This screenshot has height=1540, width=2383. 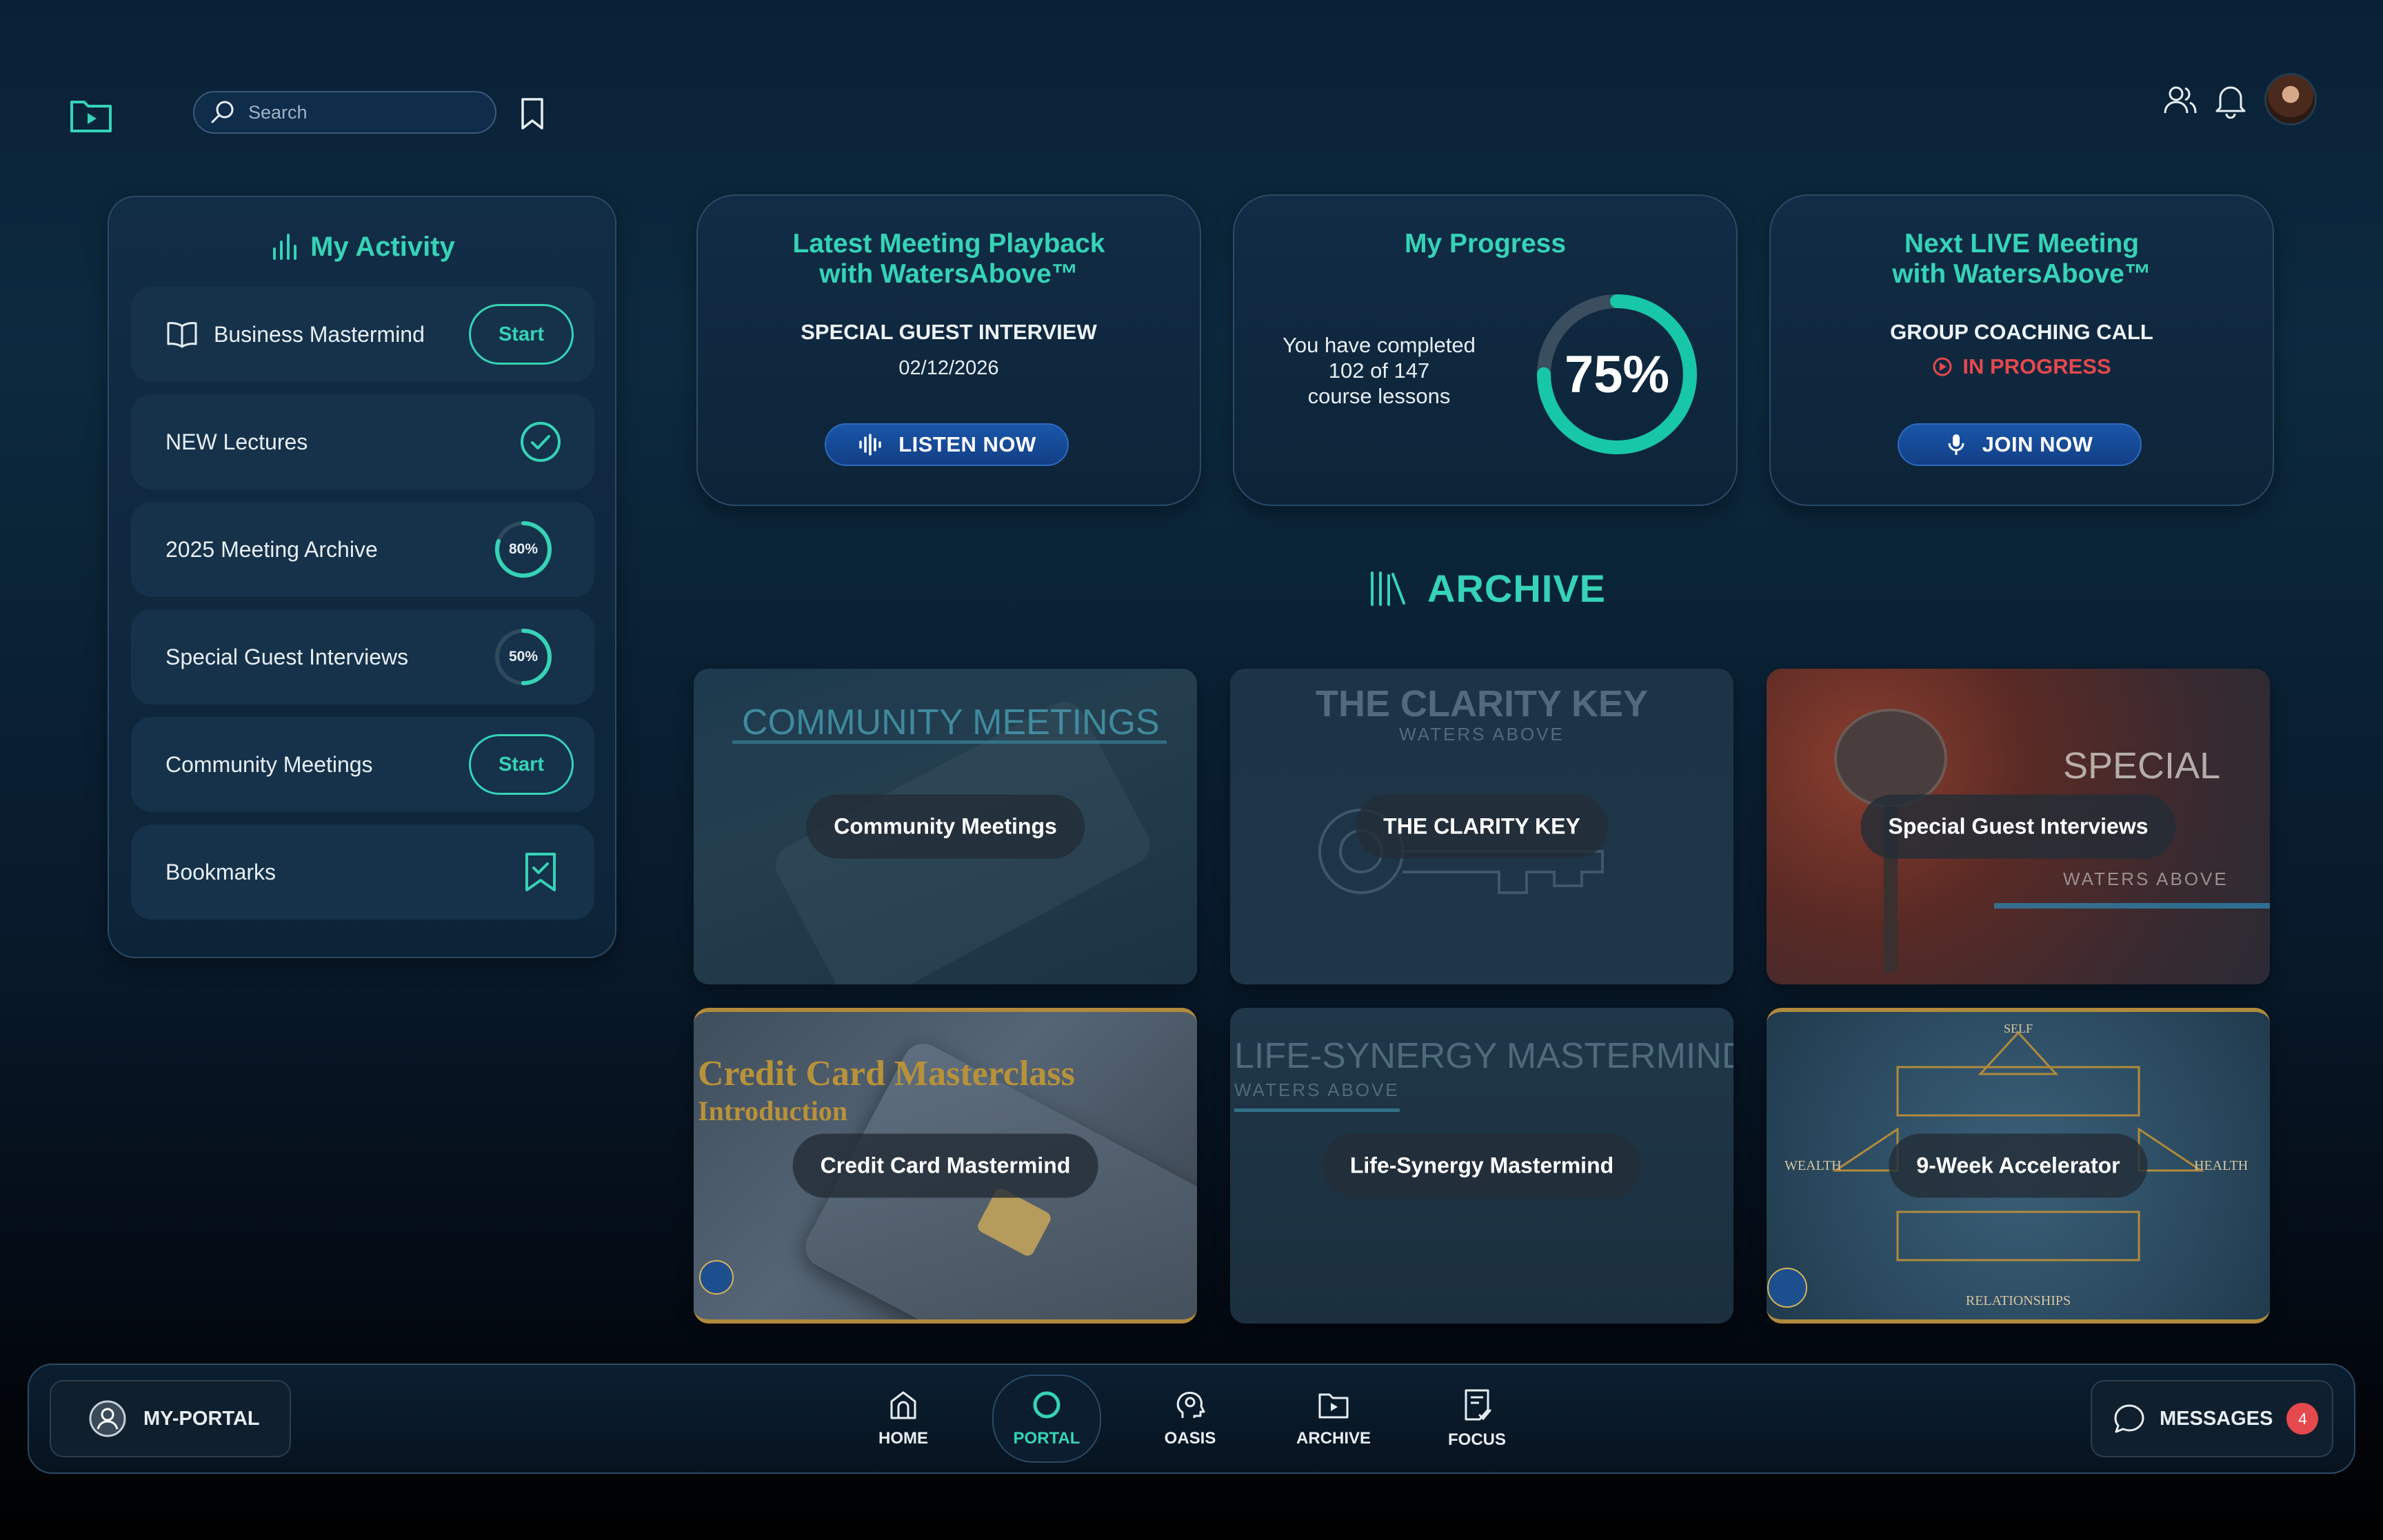 I want to click on notification-bell-icon, so click(x=2230, y=100).